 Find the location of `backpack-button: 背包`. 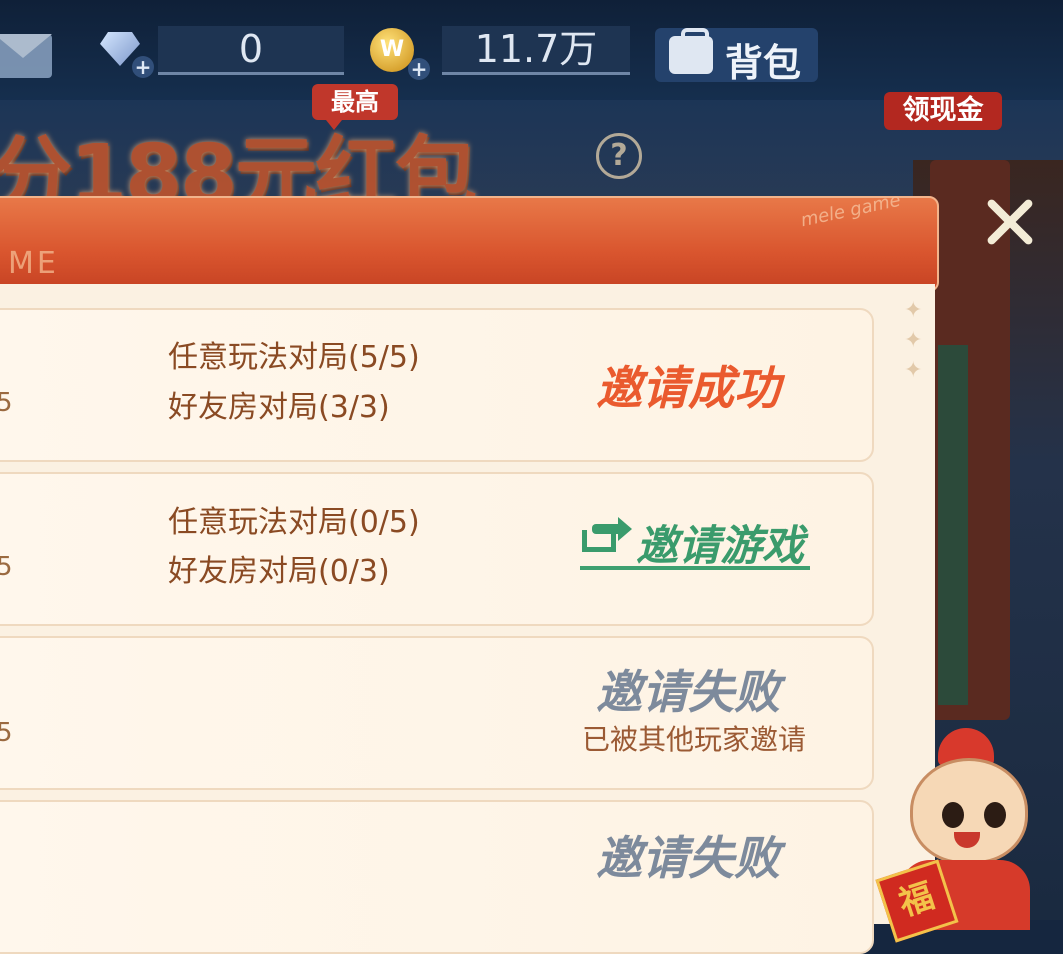

backpack-button: 背包 is located at coordinates (736, 56).